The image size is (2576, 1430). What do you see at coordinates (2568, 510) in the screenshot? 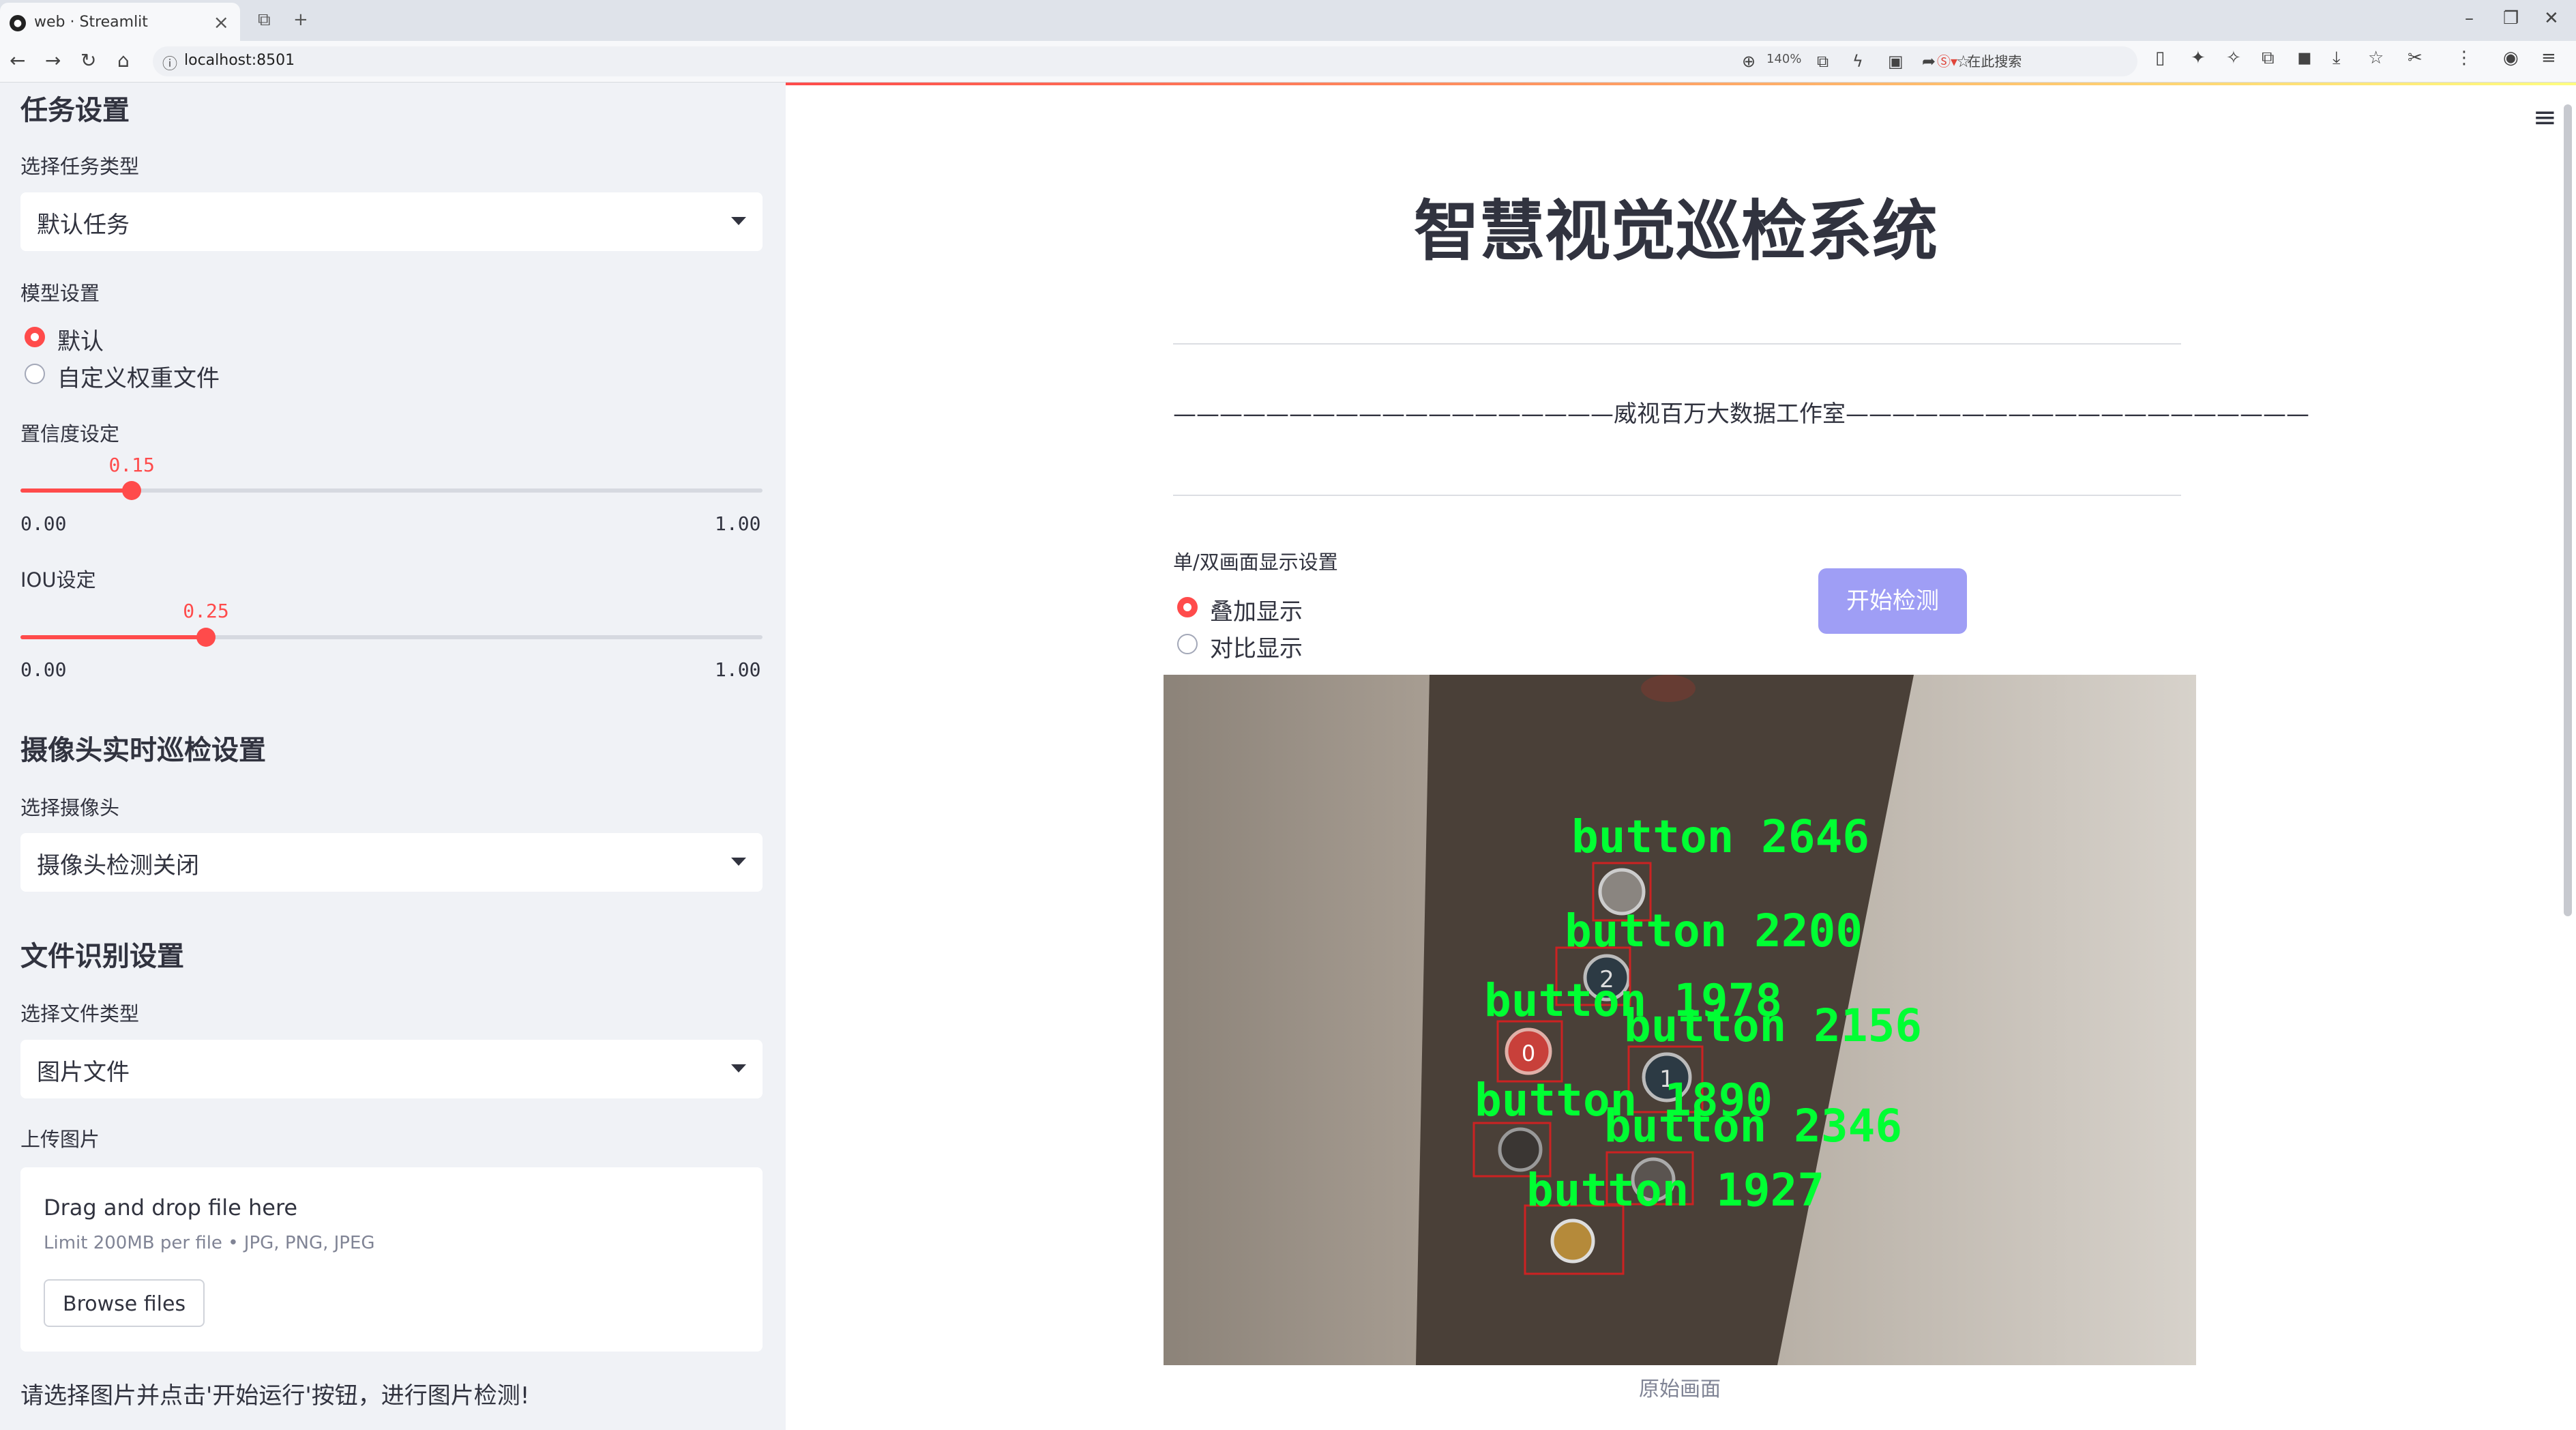
I see `scrollbar` at bounding box center [2568, 510].